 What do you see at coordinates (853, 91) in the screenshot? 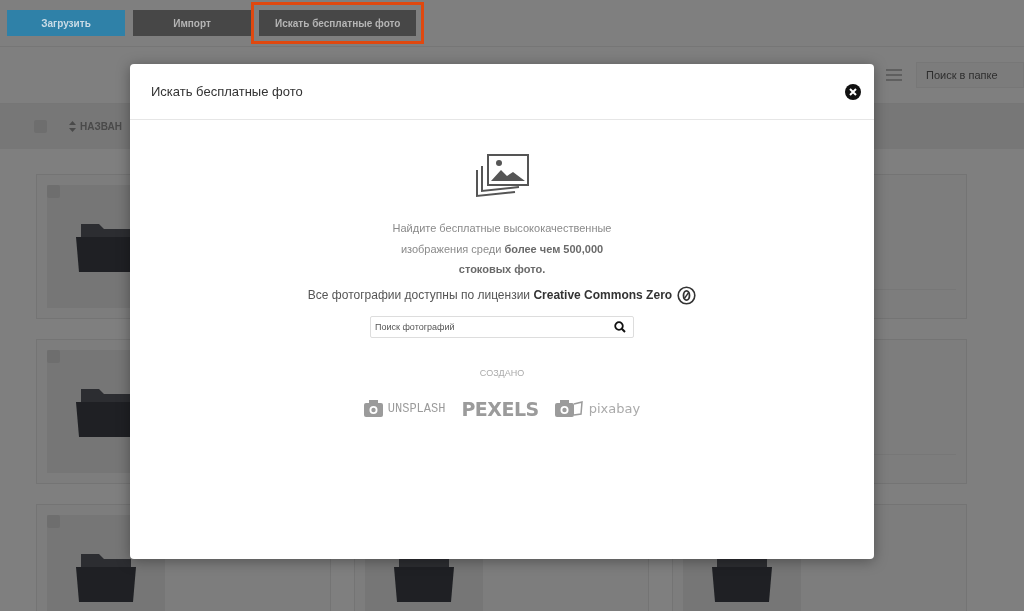
I see `close-button` at bounding box center [853, 91].